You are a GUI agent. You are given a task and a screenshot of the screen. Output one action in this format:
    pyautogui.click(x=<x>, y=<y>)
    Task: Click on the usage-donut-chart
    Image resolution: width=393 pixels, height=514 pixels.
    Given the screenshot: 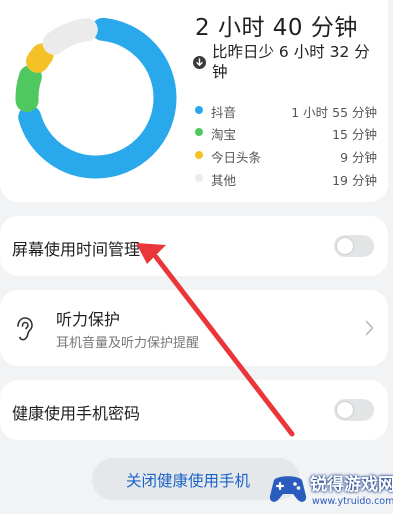 What is the action you would take?
    pyautogui.click(x=96, y=98)
    